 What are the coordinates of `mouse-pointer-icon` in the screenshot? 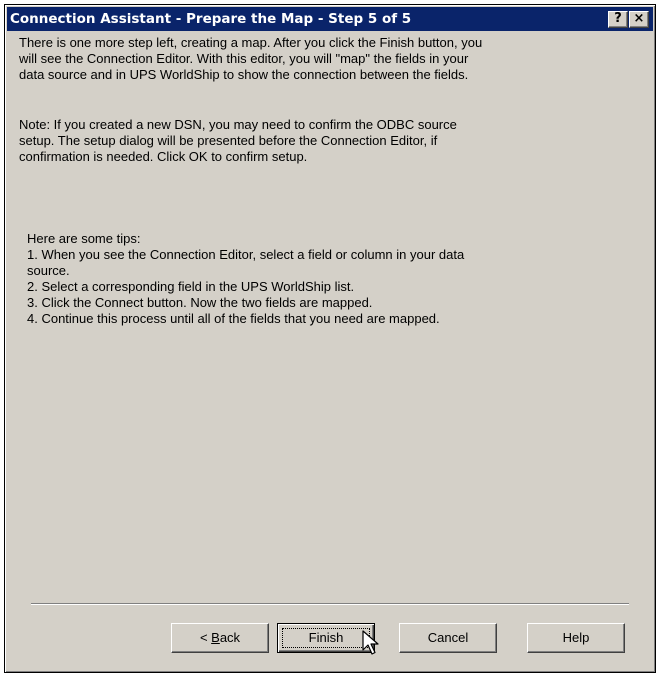 It's located at (370, 642).